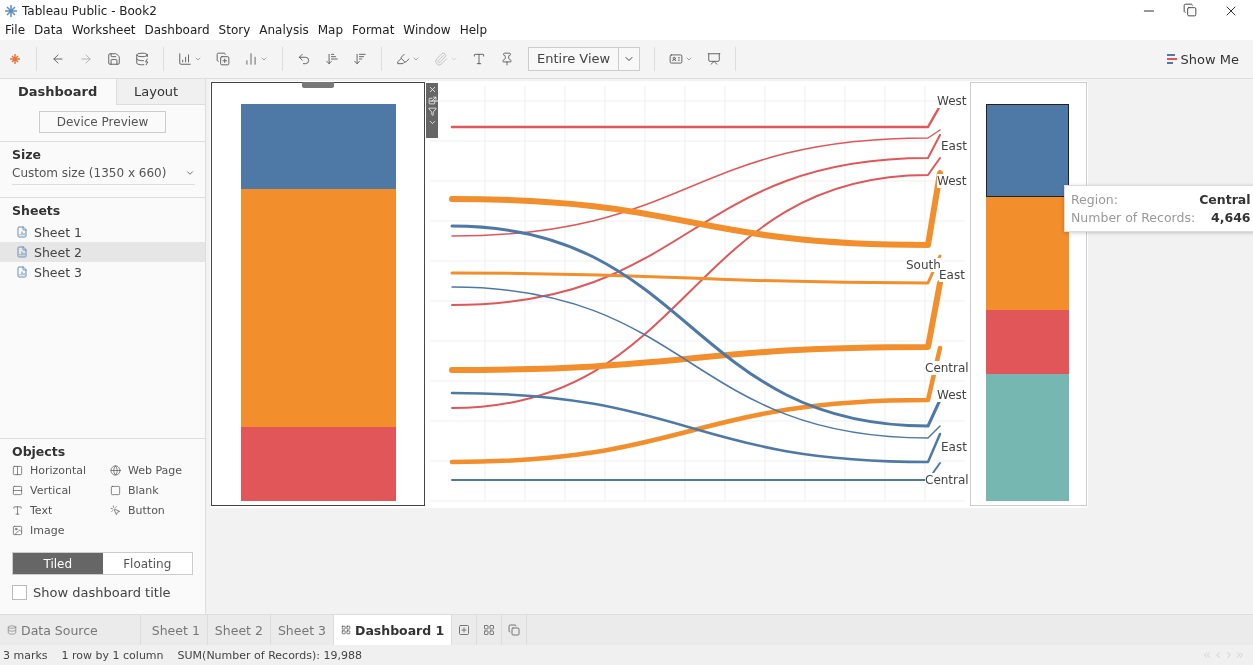 This screenshot has width=1253, height=665. What do you see at coordinates (48, 30) in the screenshot?
I see `menu-item: Data` at bounding box center [48, 30].